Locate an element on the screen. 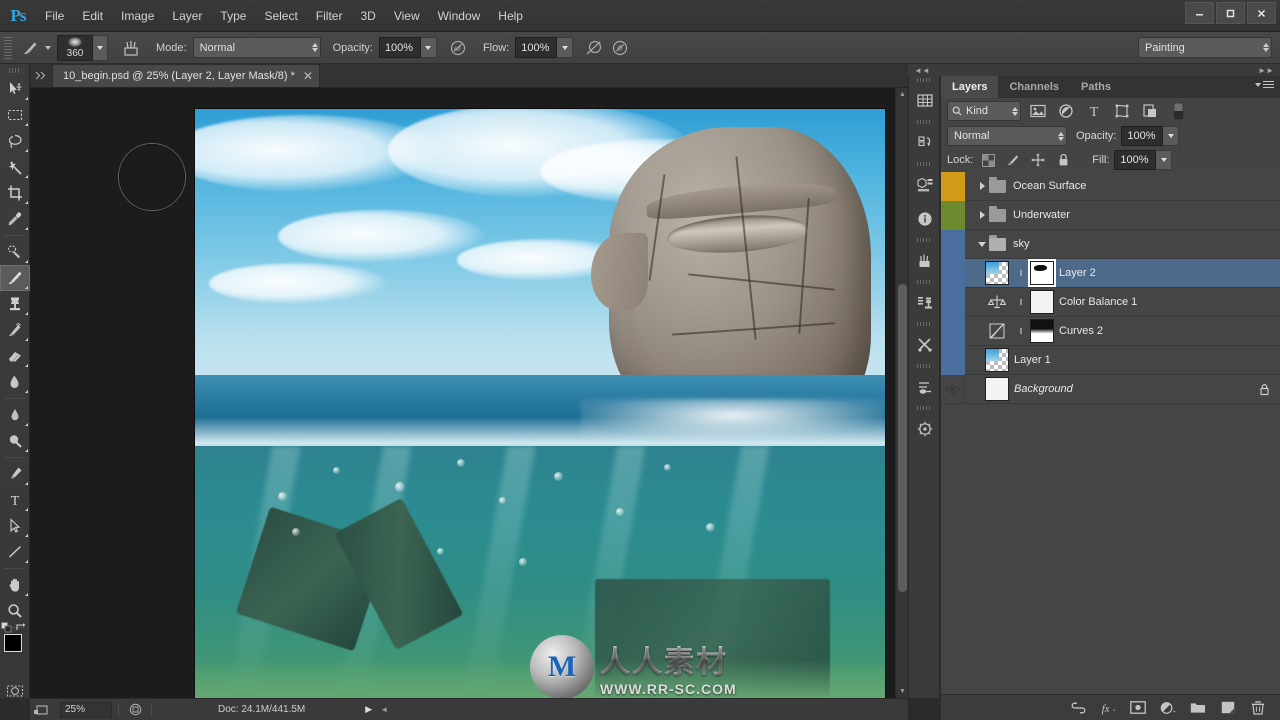 The image size is (1280, 720). layer-opacity-input: 100% is located at coordinates (1142, 136).